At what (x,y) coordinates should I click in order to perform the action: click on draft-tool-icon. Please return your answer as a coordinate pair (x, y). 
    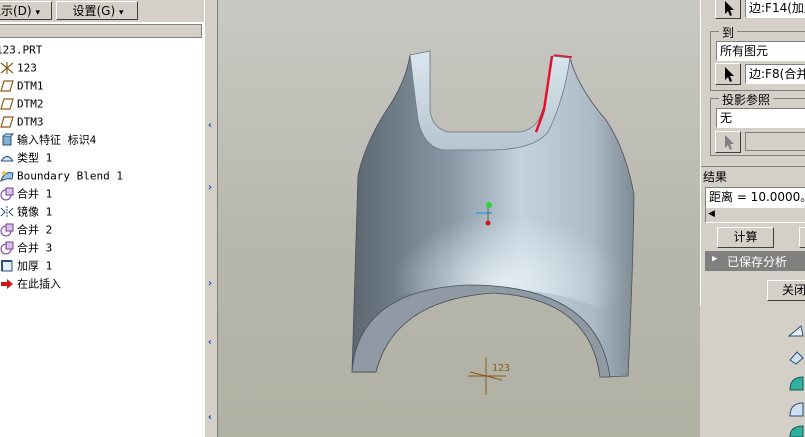
    Looking at the image, I should click on (796, 430).